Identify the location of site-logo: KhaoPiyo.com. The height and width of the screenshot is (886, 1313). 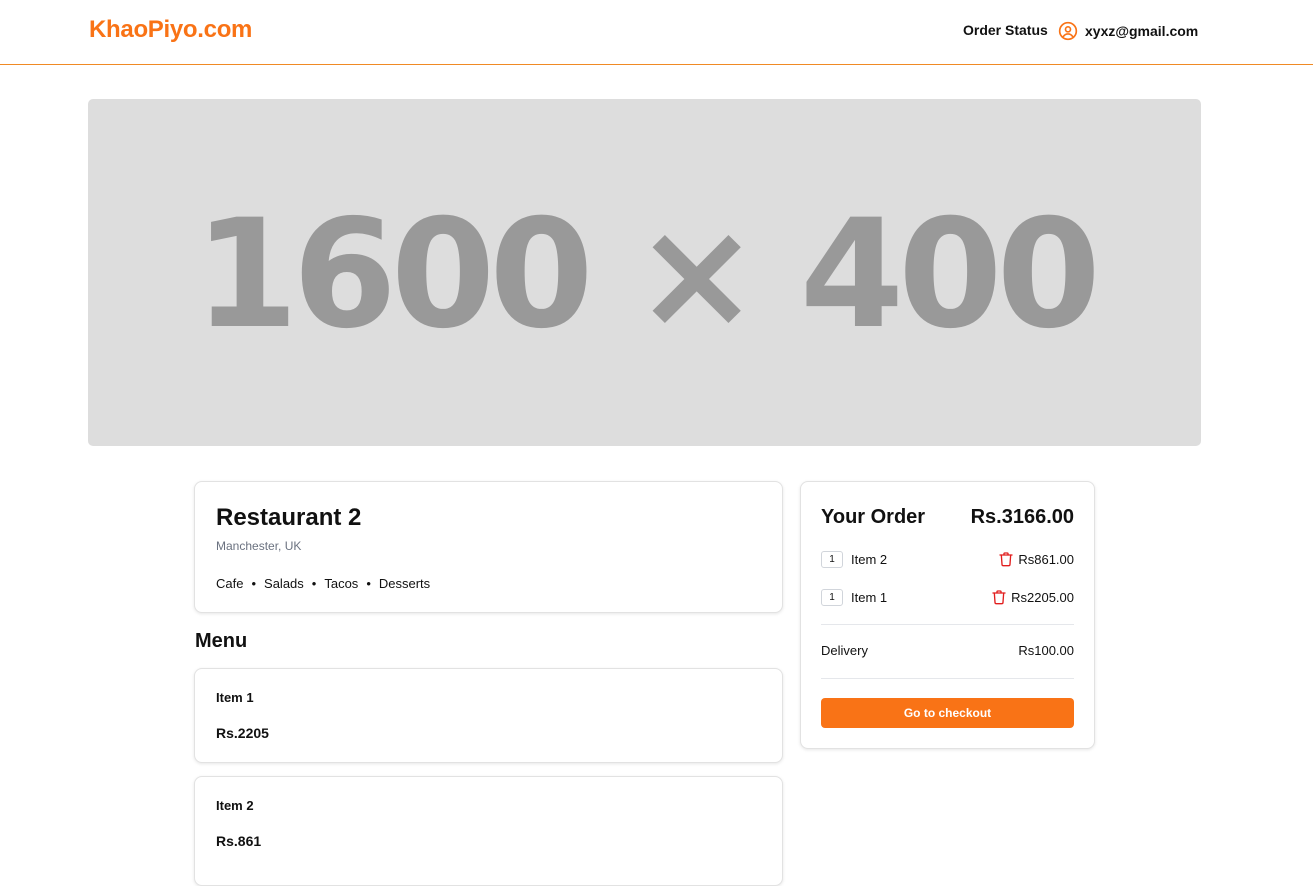
(170, 30).